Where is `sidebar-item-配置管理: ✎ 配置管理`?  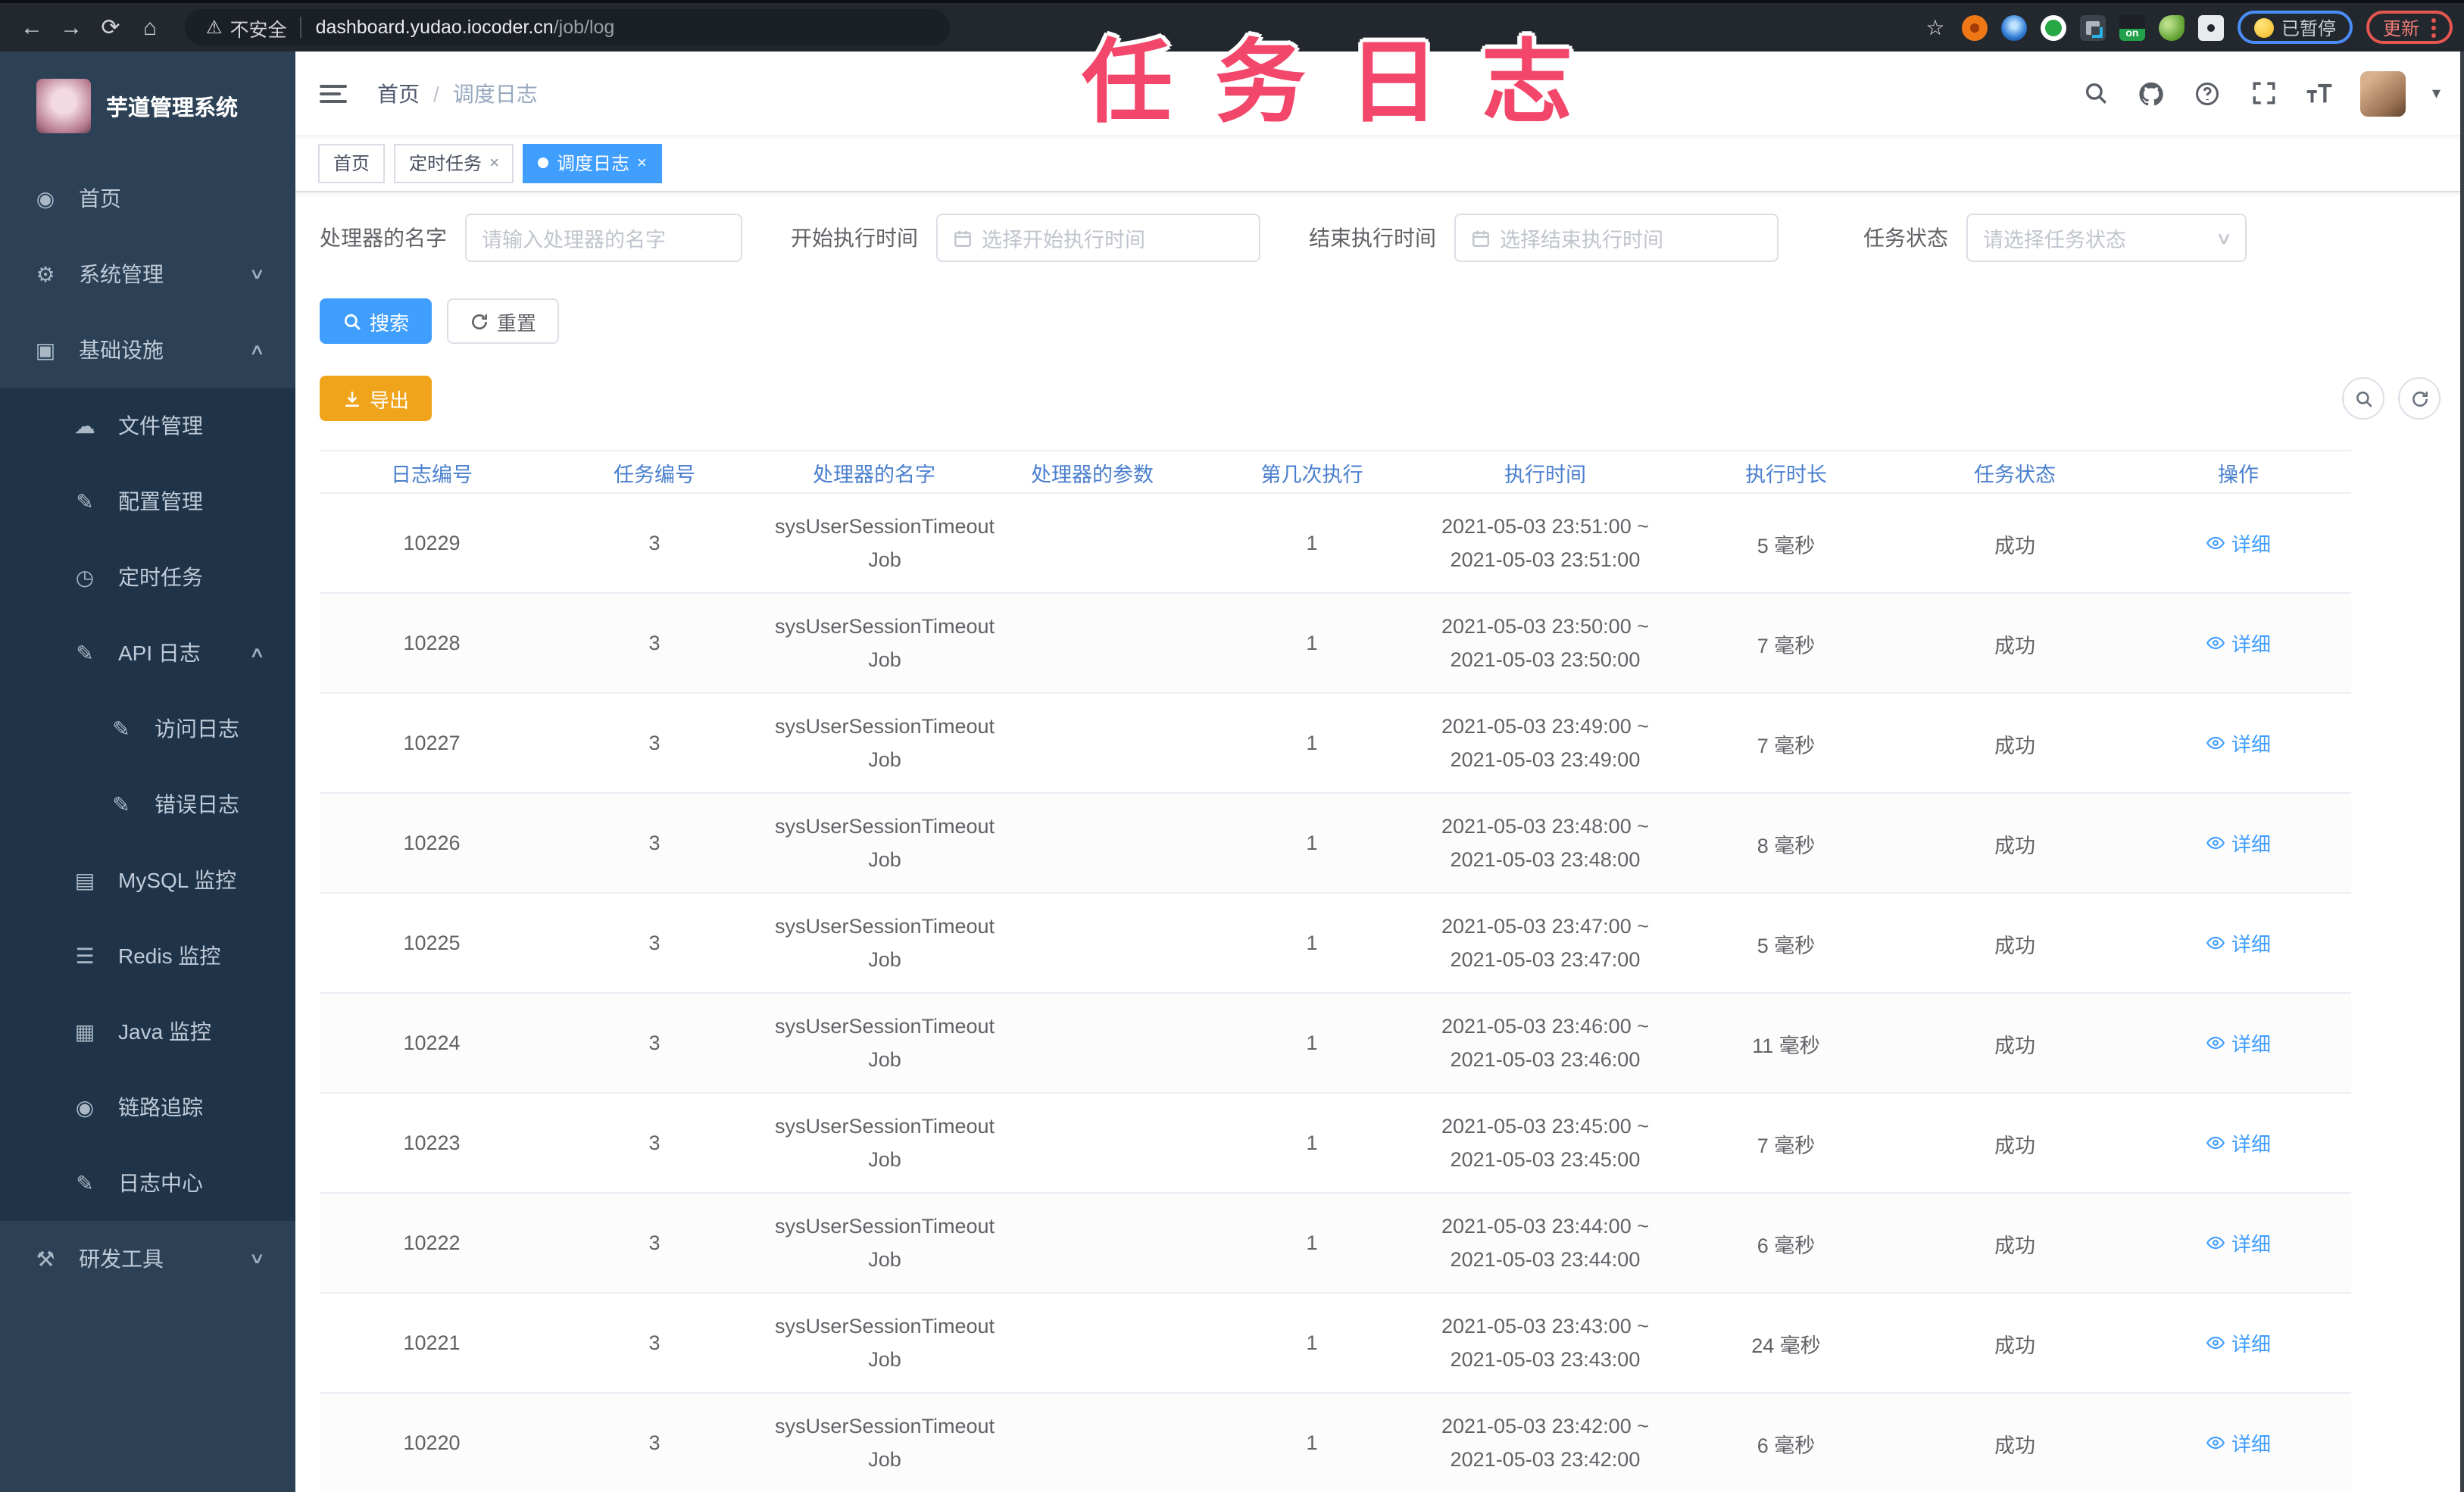
sidebar-item-配置管理: ✎ 配置管理 is located at coordinates (147, 501).